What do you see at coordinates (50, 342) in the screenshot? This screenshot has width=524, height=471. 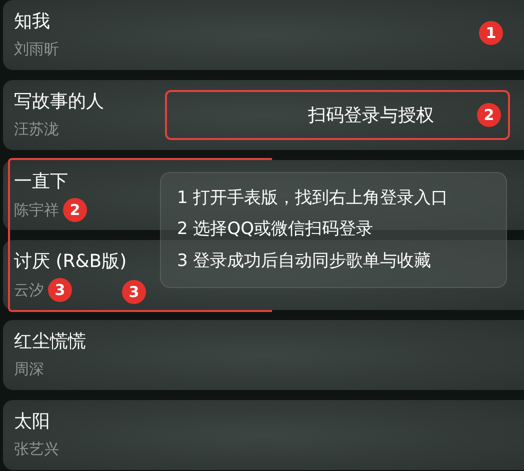 I see `song-title: 红尘慌慌` at bounding box center [50, 342].